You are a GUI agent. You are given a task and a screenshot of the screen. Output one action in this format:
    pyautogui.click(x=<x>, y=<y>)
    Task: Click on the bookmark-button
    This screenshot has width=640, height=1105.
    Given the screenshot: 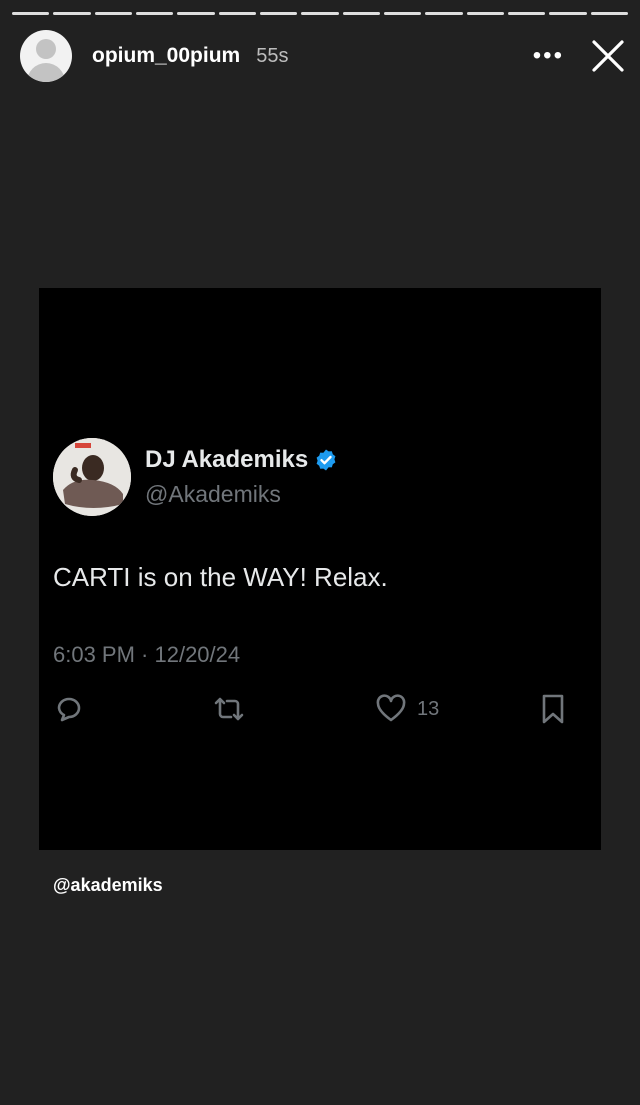 What is the action you would take?
    pyautogui.click(x=553, y=709)
    